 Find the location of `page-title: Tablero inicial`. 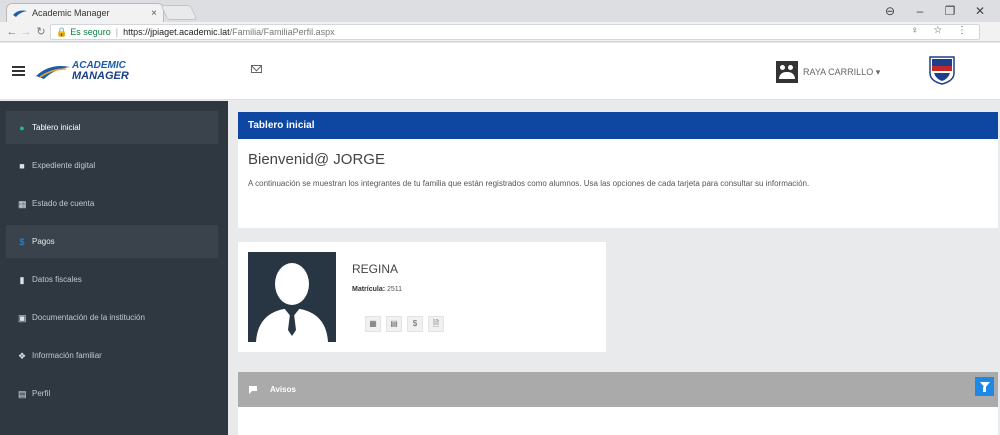

page-title: Tablero inicial is located at coordinates (618, 125).